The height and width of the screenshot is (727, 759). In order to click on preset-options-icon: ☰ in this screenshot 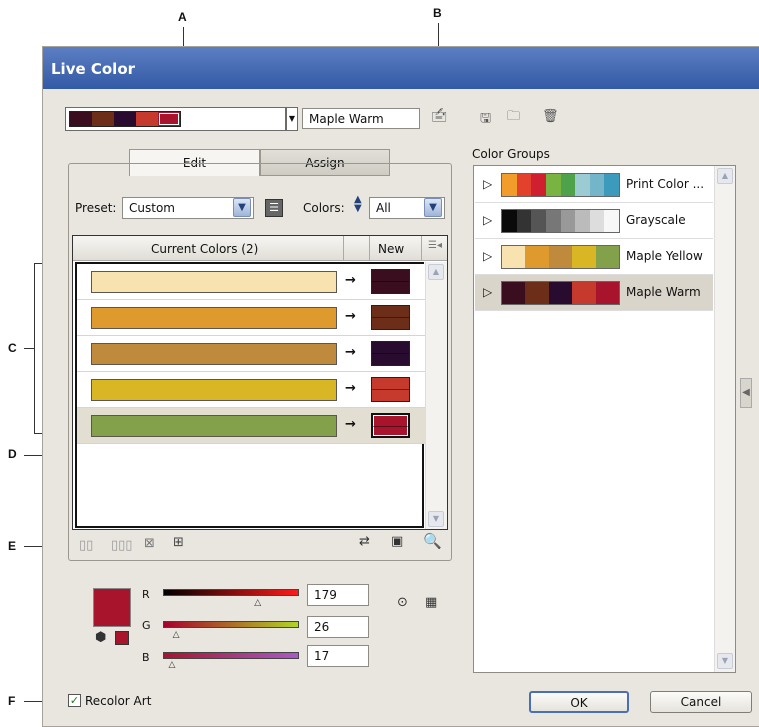, I will do `click(274, 208)`.